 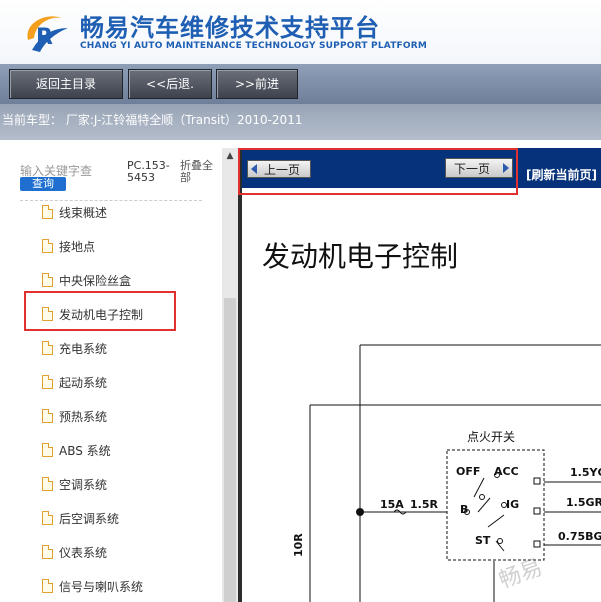 I want to click on switch-acc-label: ACC, so click(x=506, y=471).